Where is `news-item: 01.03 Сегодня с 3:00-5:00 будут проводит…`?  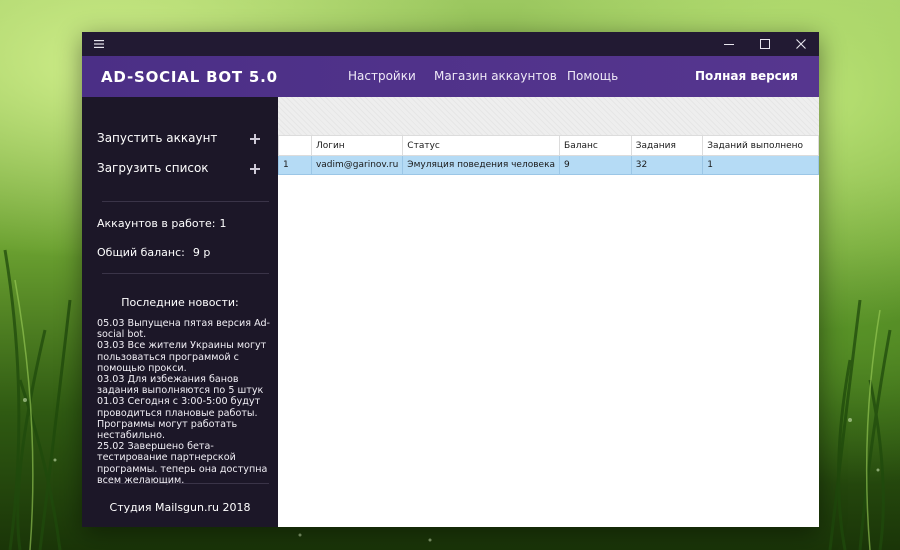 news-item: 01.03 Сегодня с 3:00-5:00 будут проводит… is located at coordinates (179, 419).